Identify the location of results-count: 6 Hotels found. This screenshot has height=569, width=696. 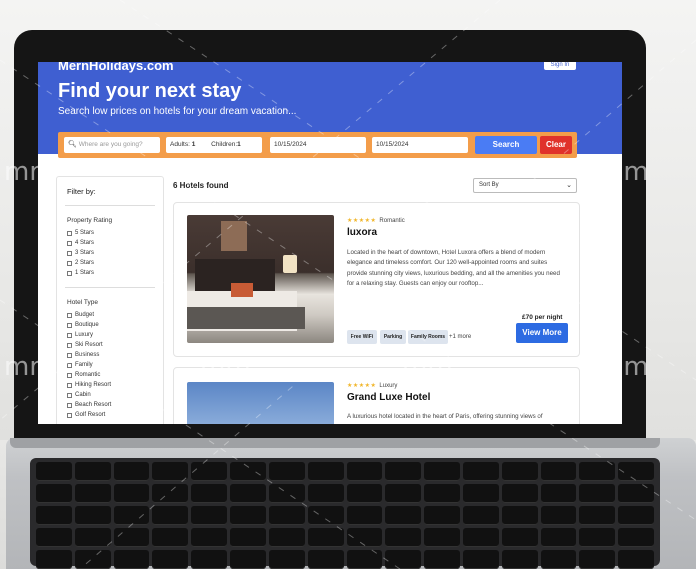
(201, 185).